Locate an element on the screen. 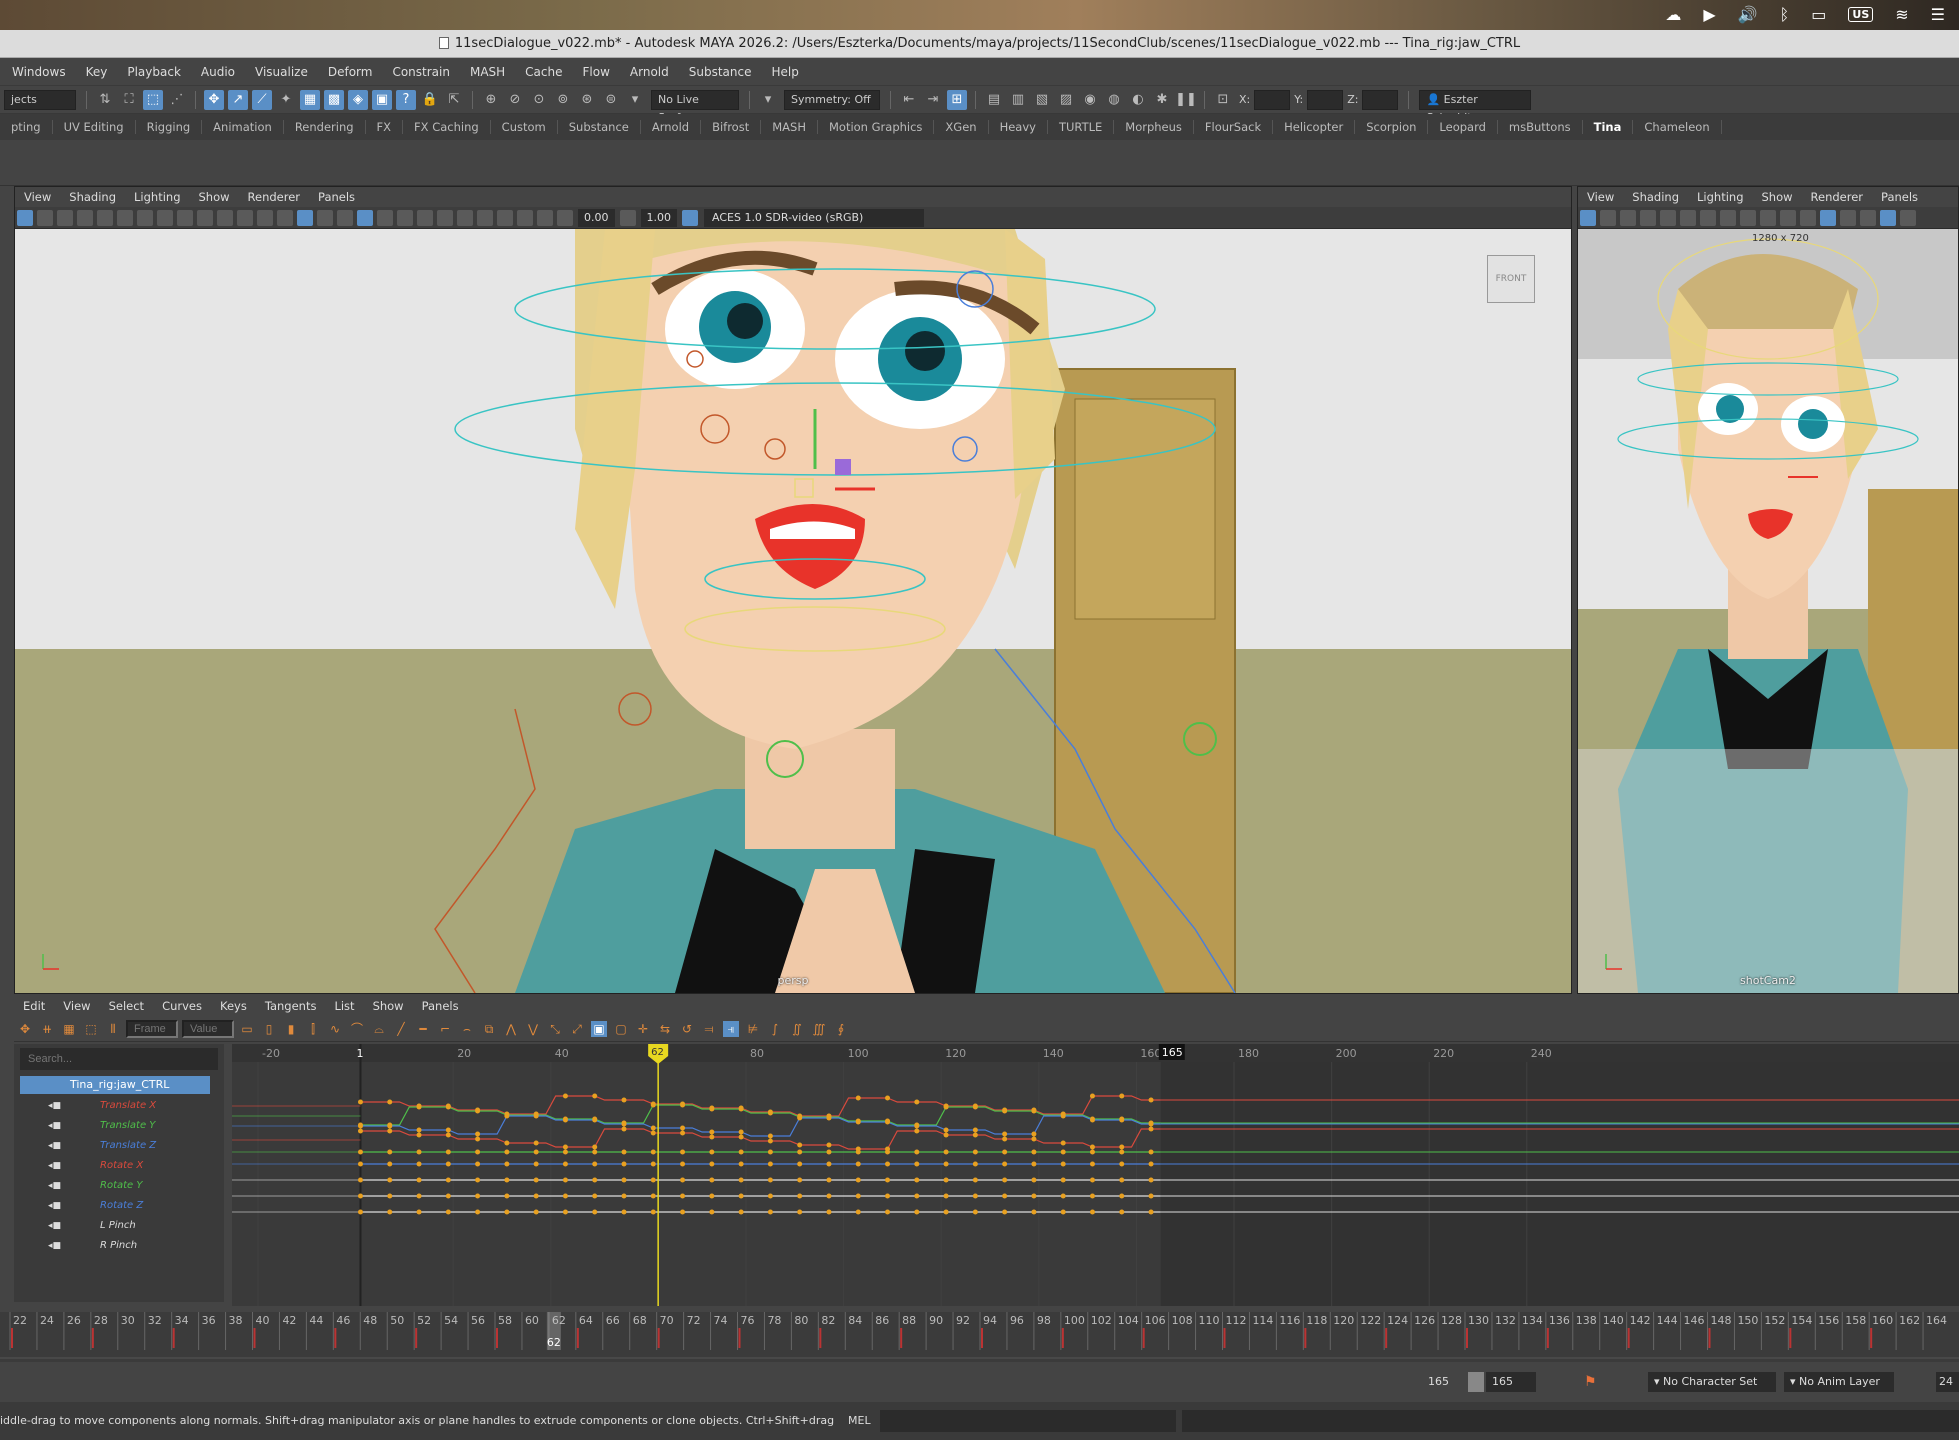 The width and height of the screenshot is (1959, 1440). vp-menu-shading: Shading is located at coordinates (1655, 197).